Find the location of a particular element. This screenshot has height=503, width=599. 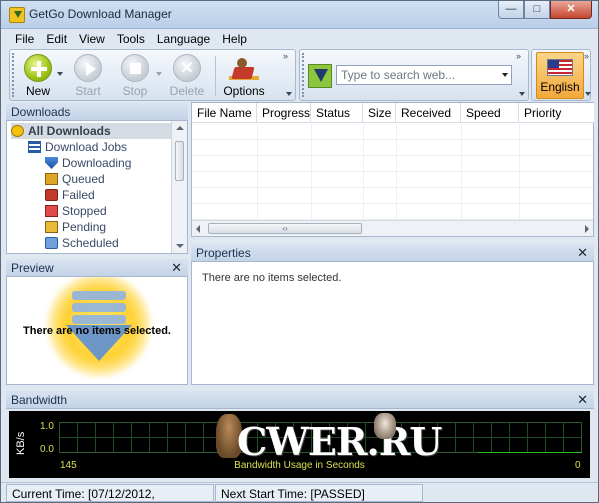

menu-file: File is located at coordinates (24, 39).